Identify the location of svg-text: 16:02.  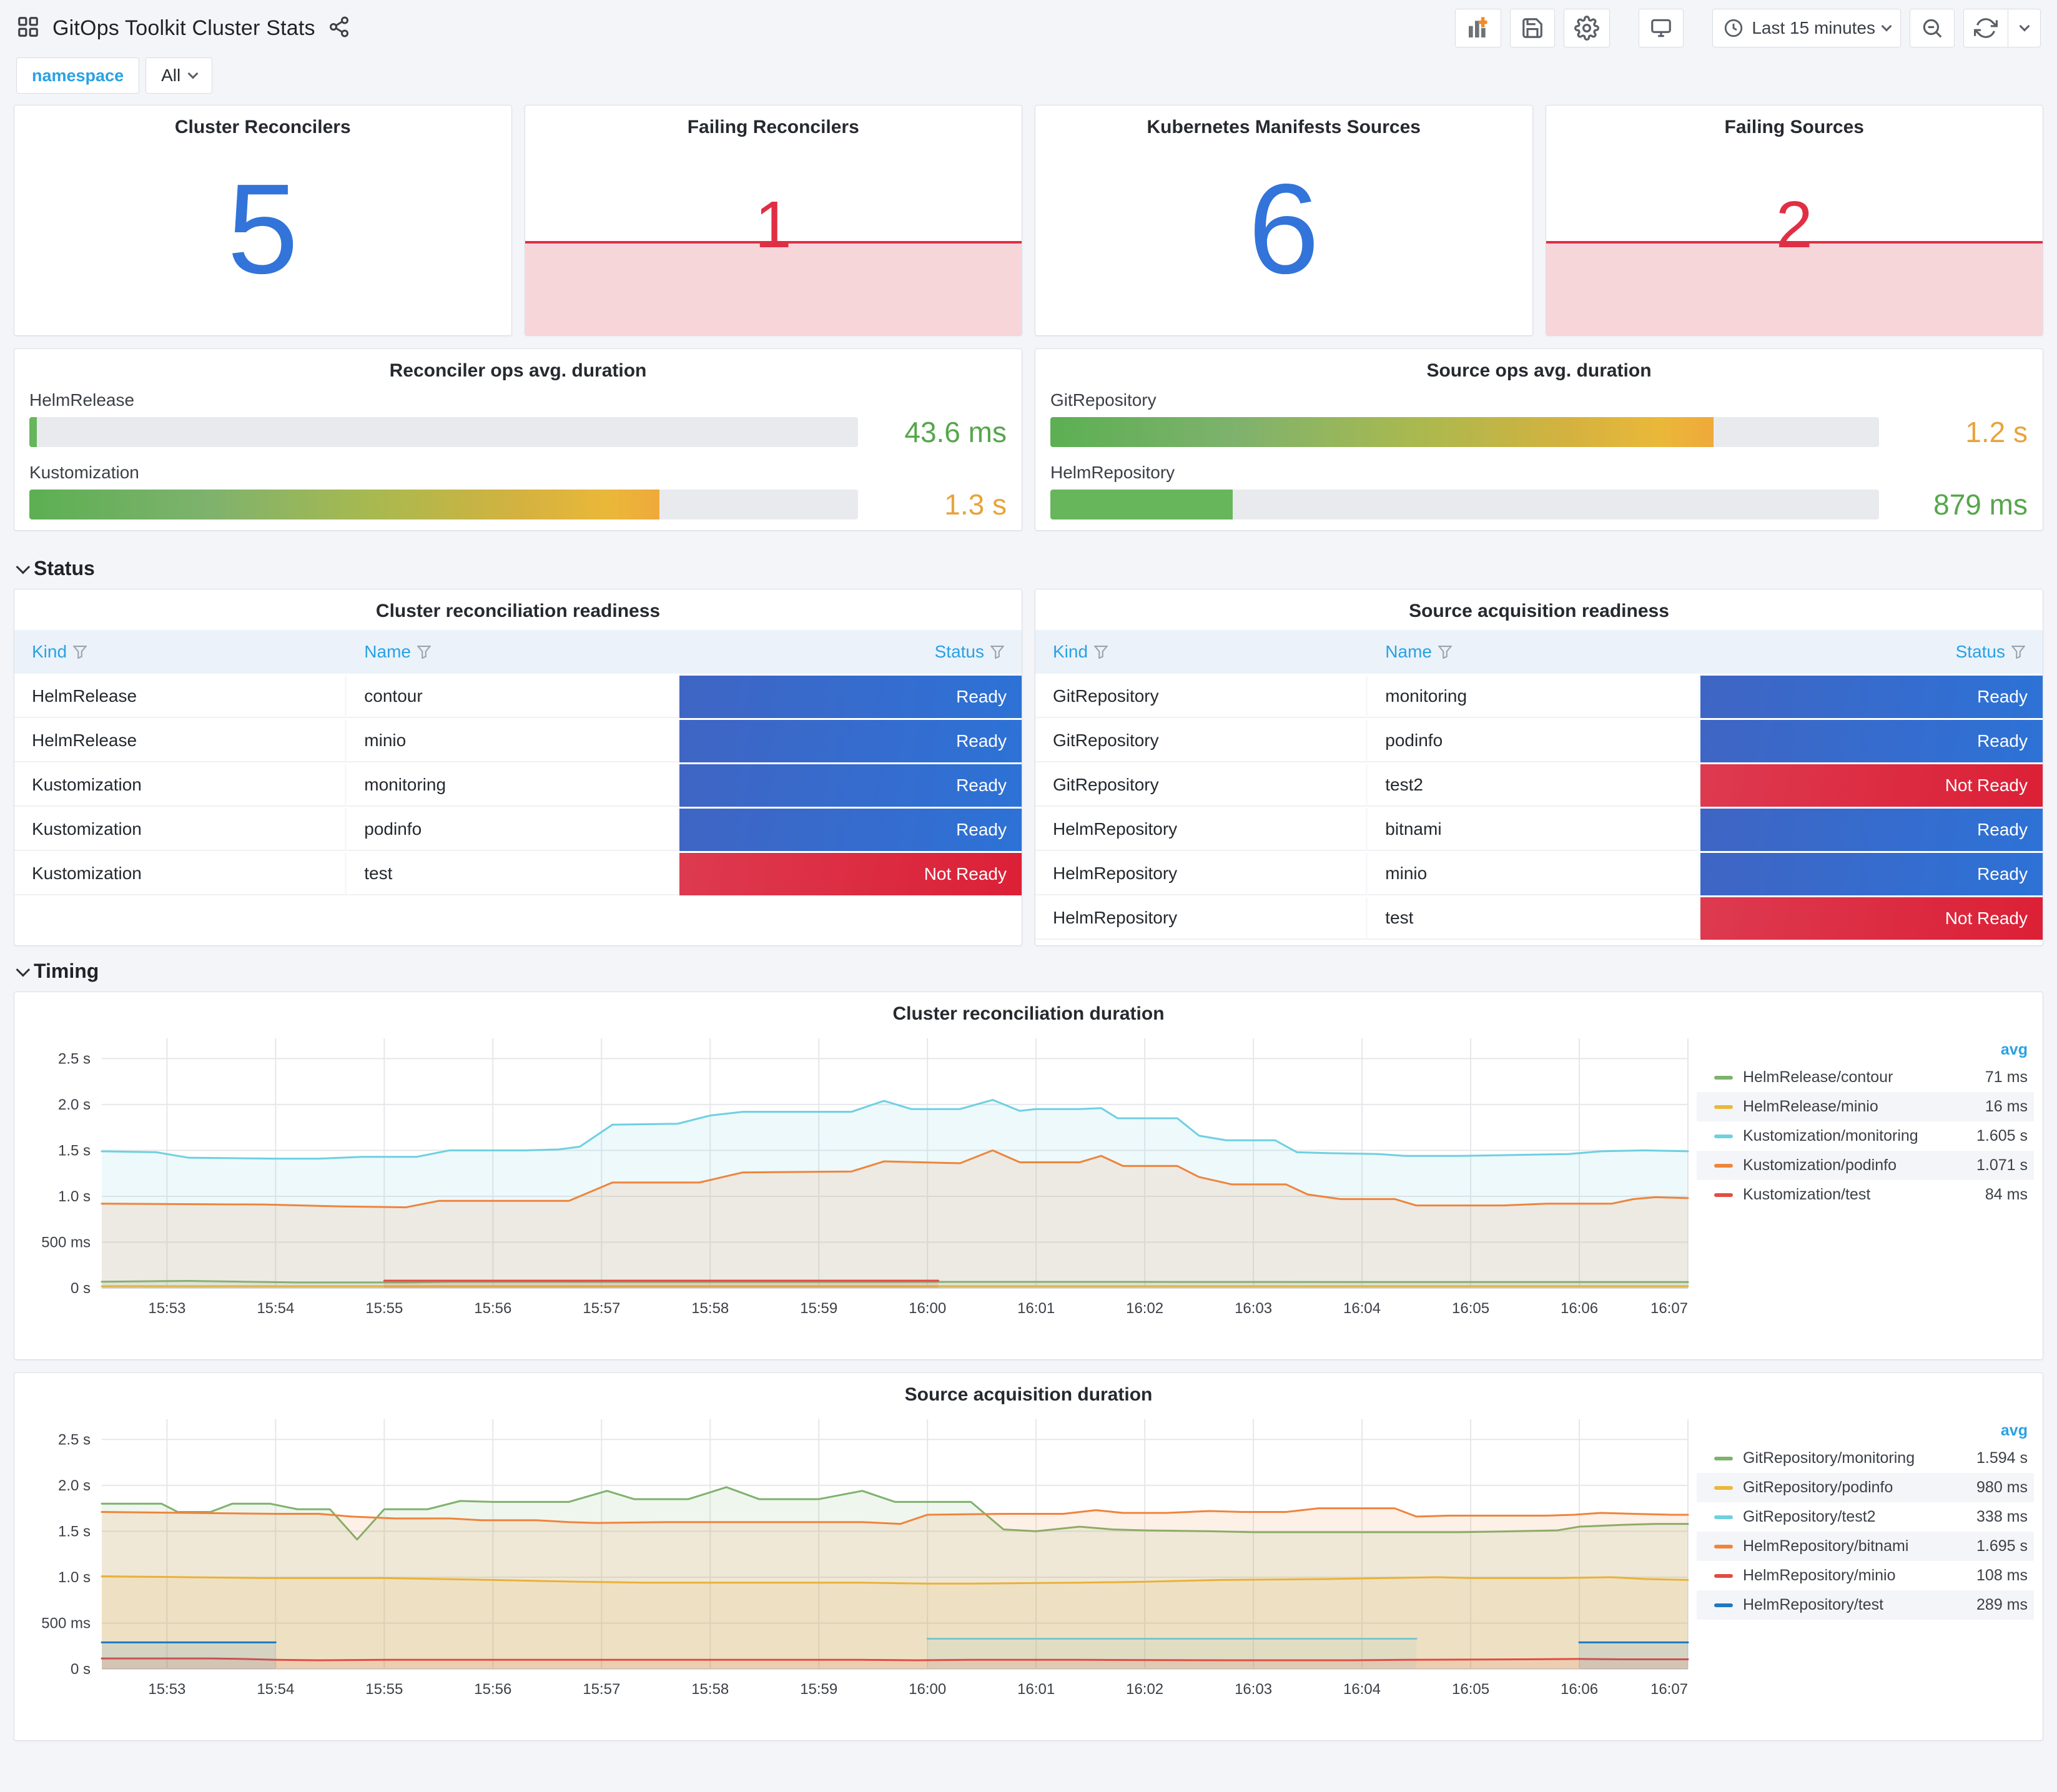
(1145, 1308).